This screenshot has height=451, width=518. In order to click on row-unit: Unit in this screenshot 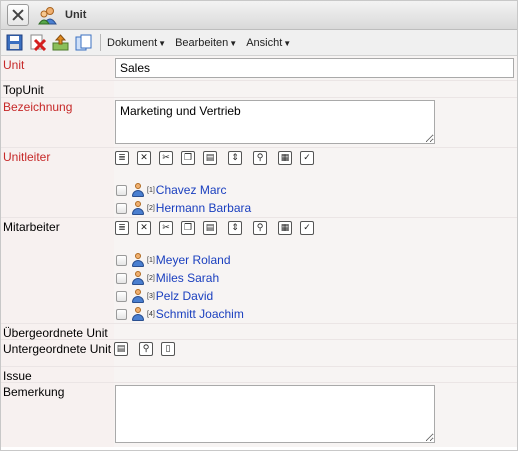, I will do `click(259, 68)`.